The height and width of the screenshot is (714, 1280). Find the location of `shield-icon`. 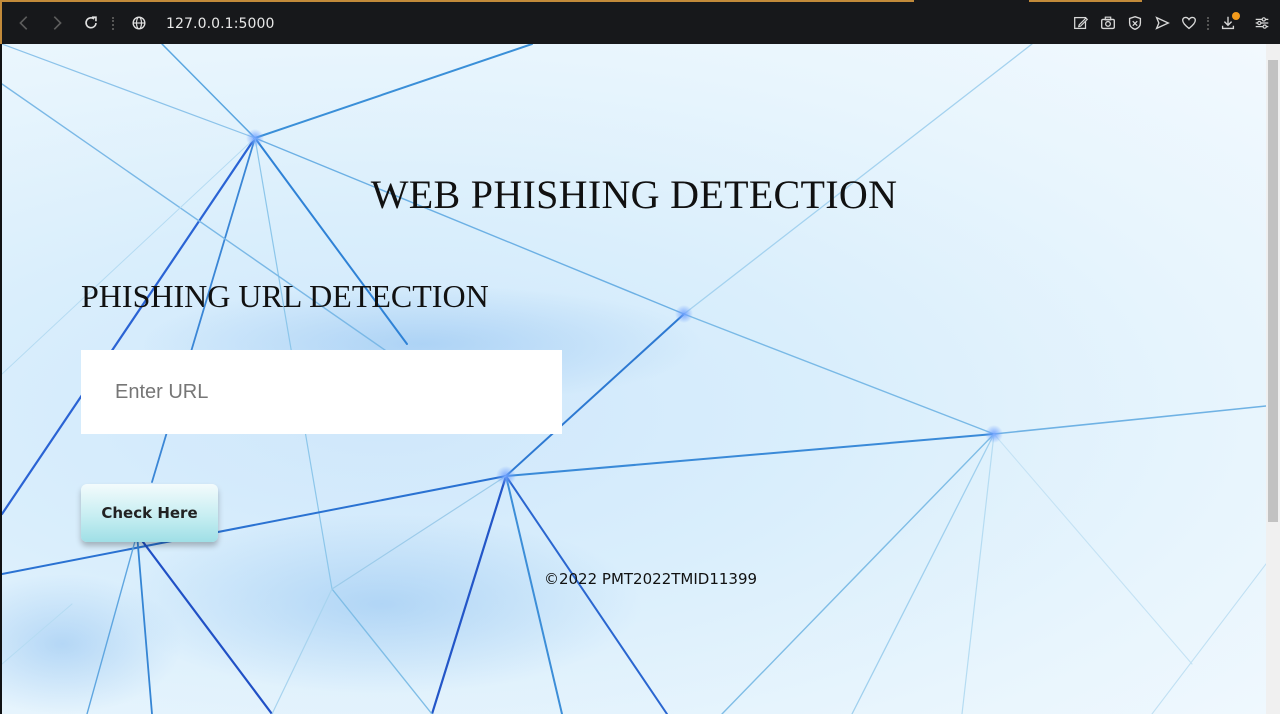

shield-icon is located at coordinates (1135, 23).